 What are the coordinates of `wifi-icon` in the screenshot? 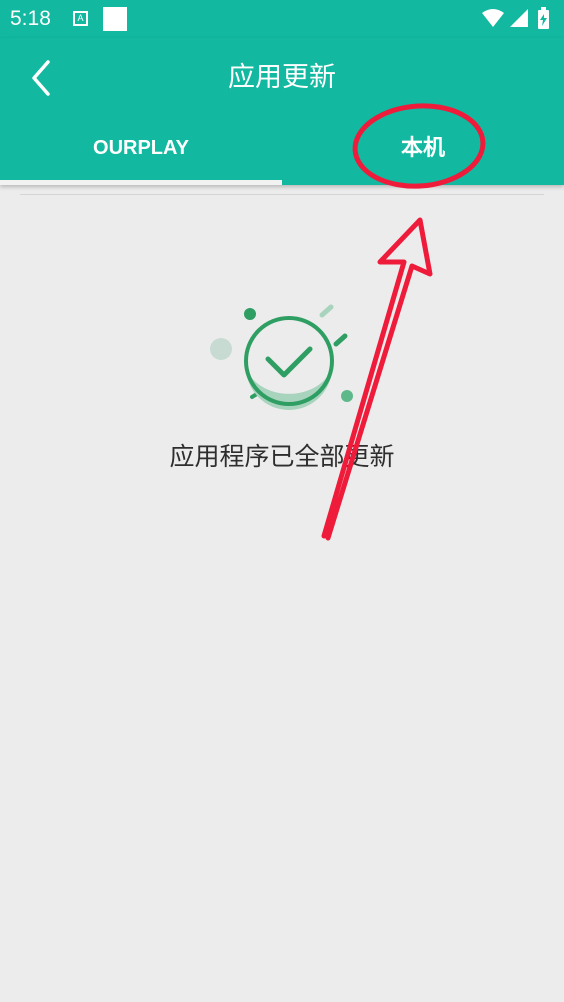 It's located at (493, 18).